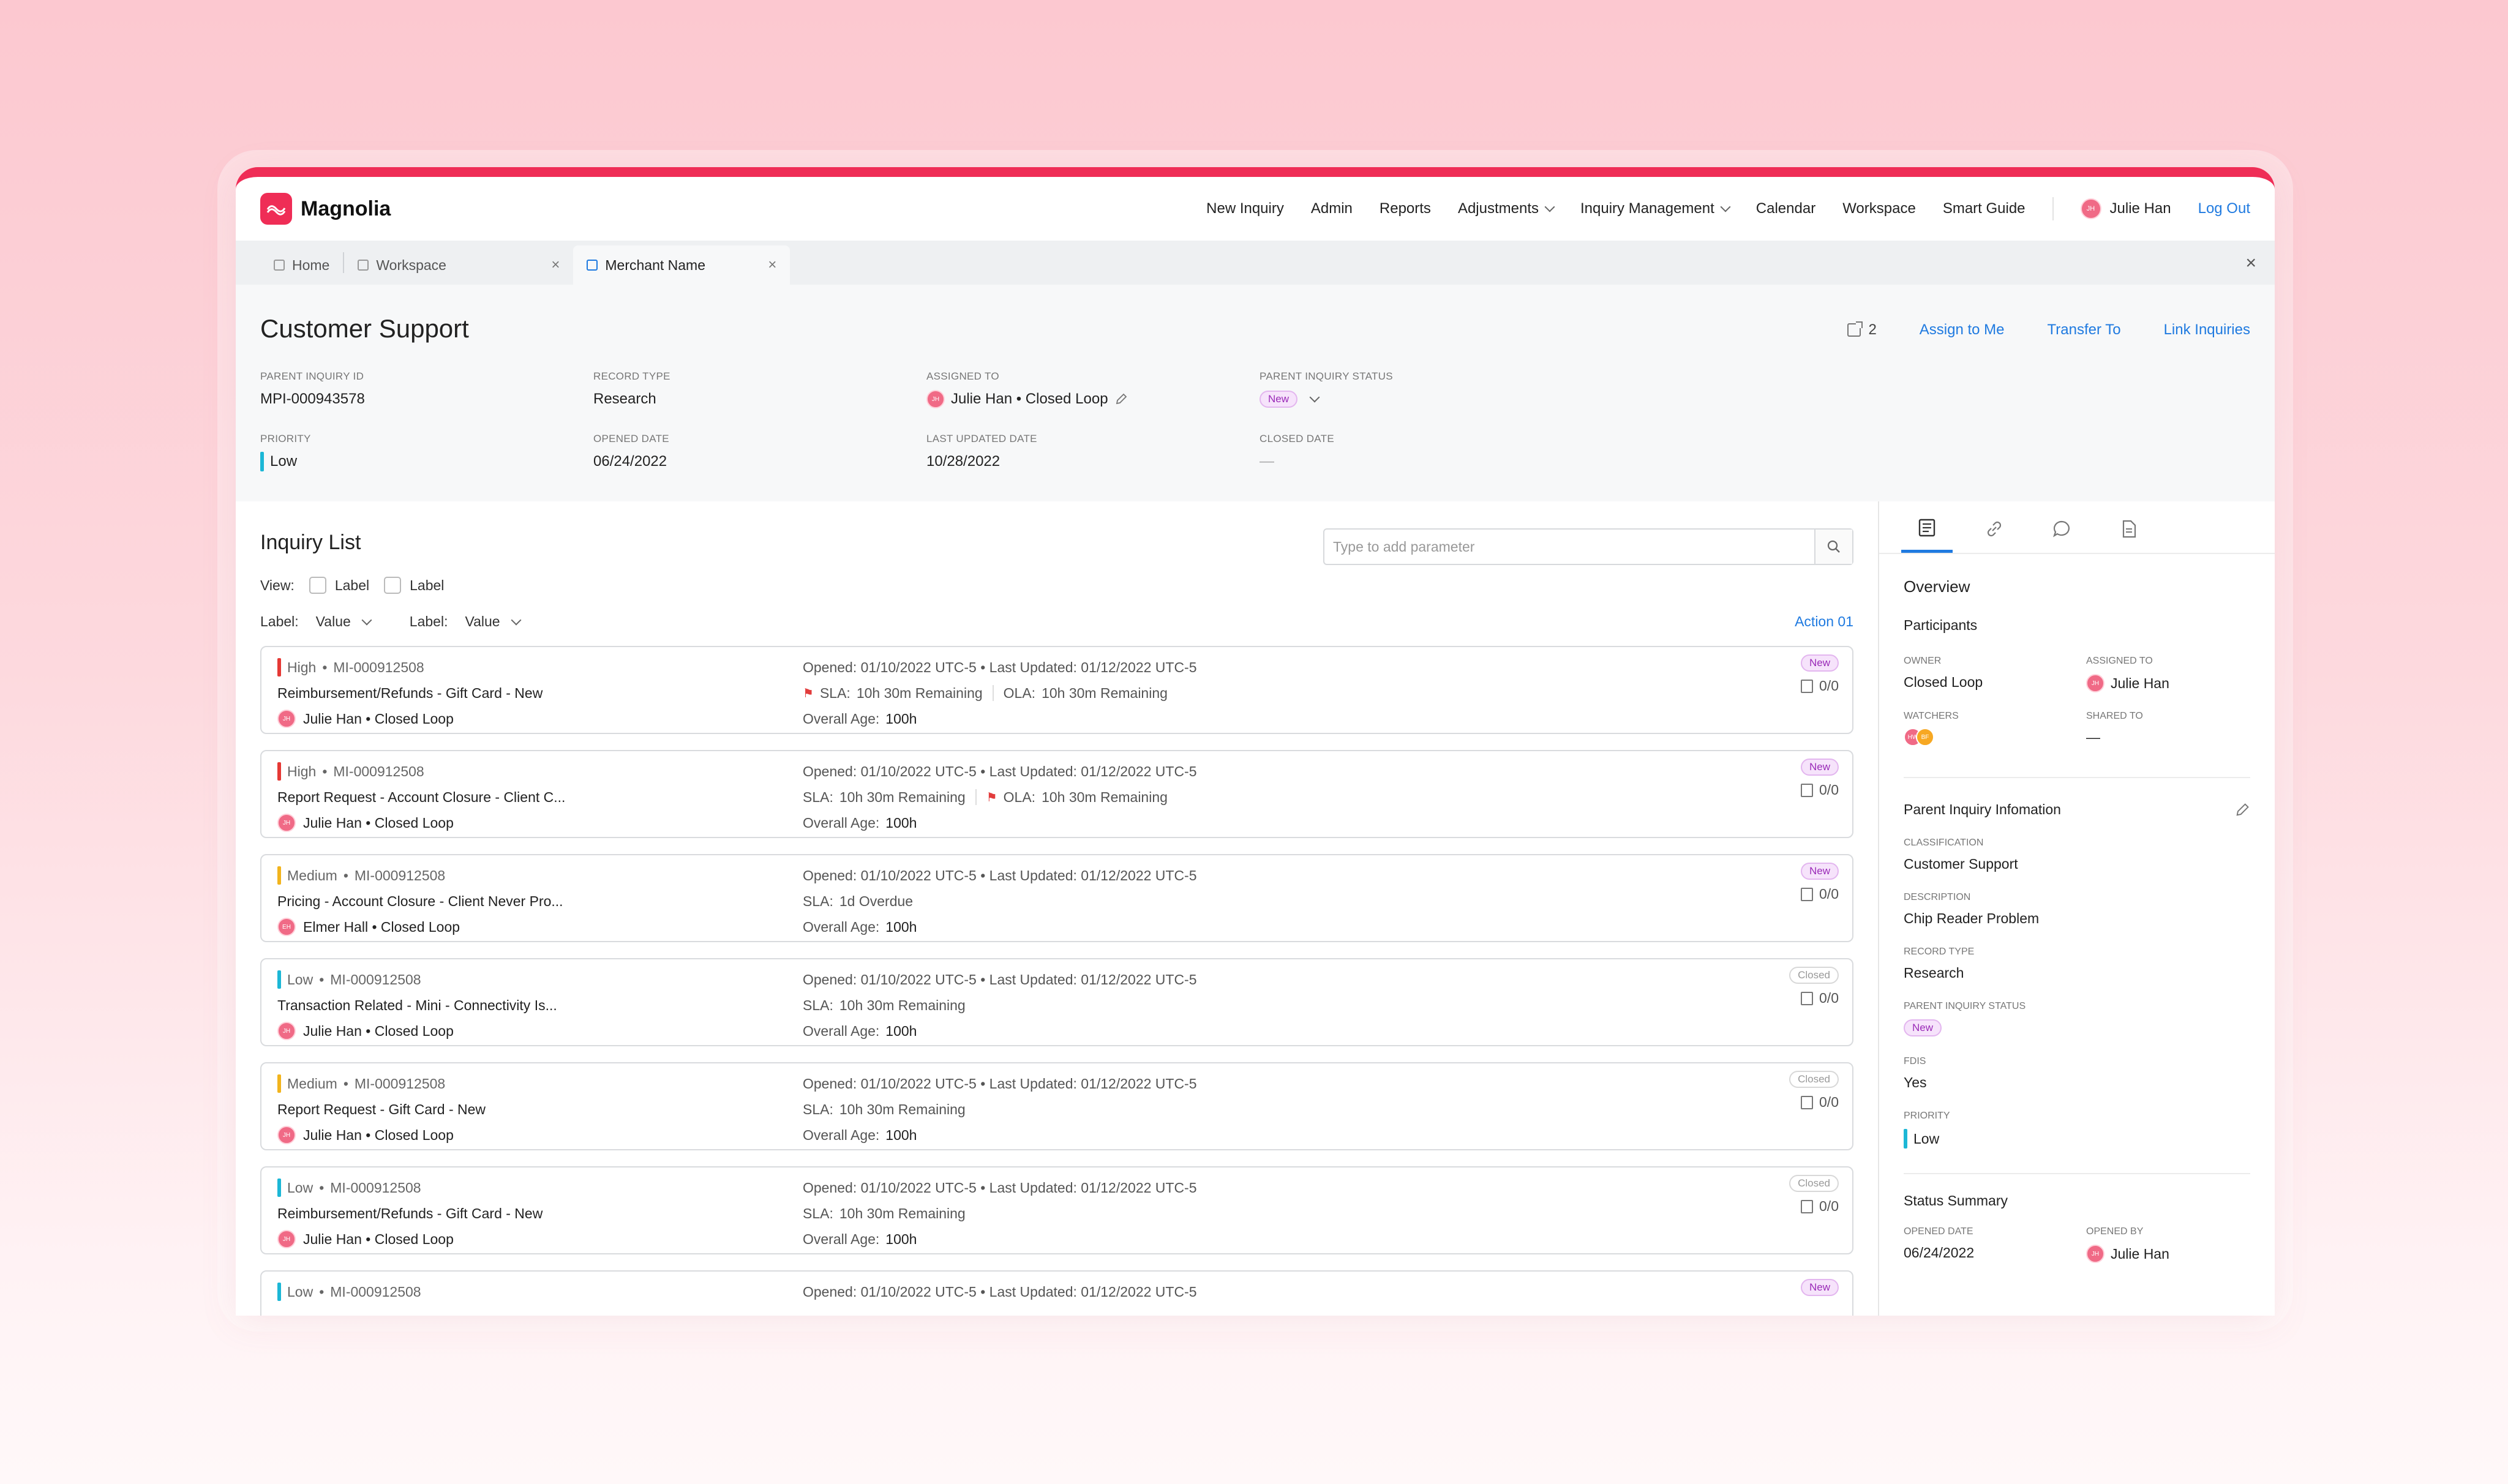 Image resolution: width=2508 pixels, height=1484 pixels. What do you see at coordinates (1995, 1244) in the screenshot?
I see `opened-date-field: Opened Date 06/24/2022` at bounding box center [1995, 1244].